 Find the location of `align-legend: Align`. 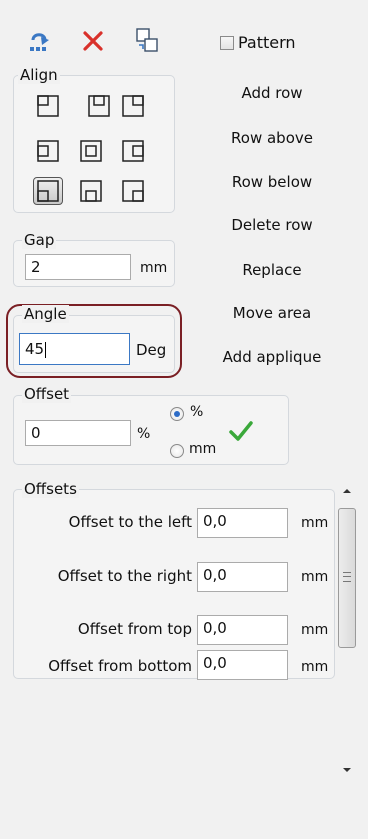

align-legend: Align is located at coordinates (39, 75).